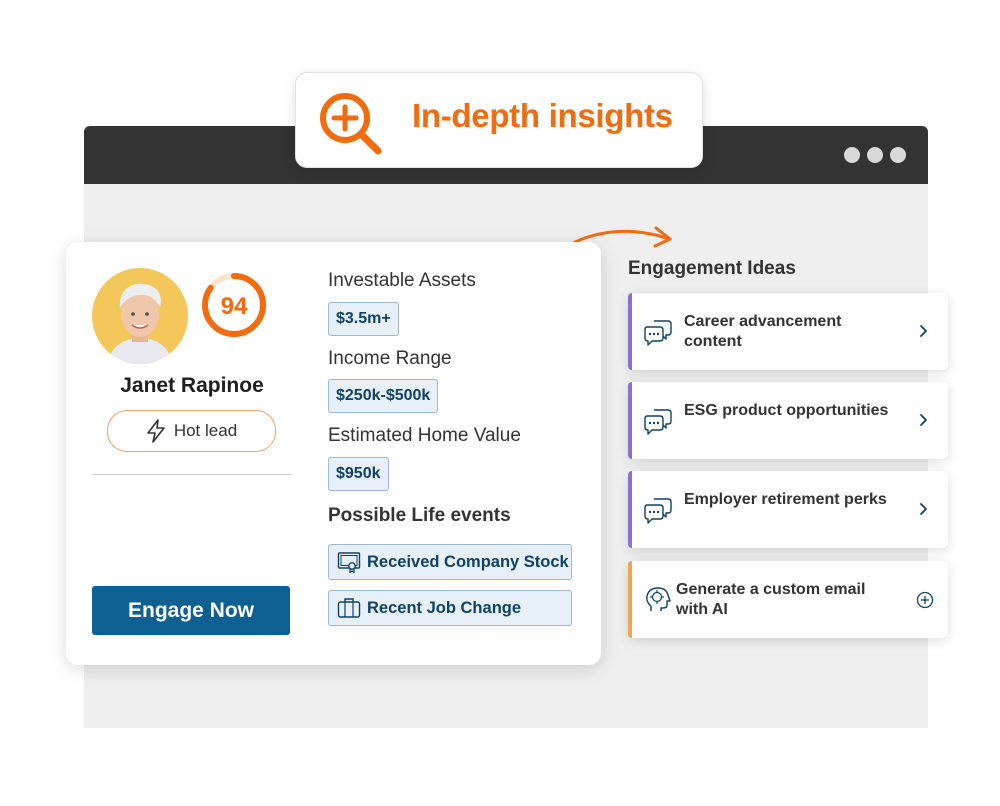  Describe the element at coordinates (542, 115) in the screenshot. I see `badge-title: In-depth insights` at that location.